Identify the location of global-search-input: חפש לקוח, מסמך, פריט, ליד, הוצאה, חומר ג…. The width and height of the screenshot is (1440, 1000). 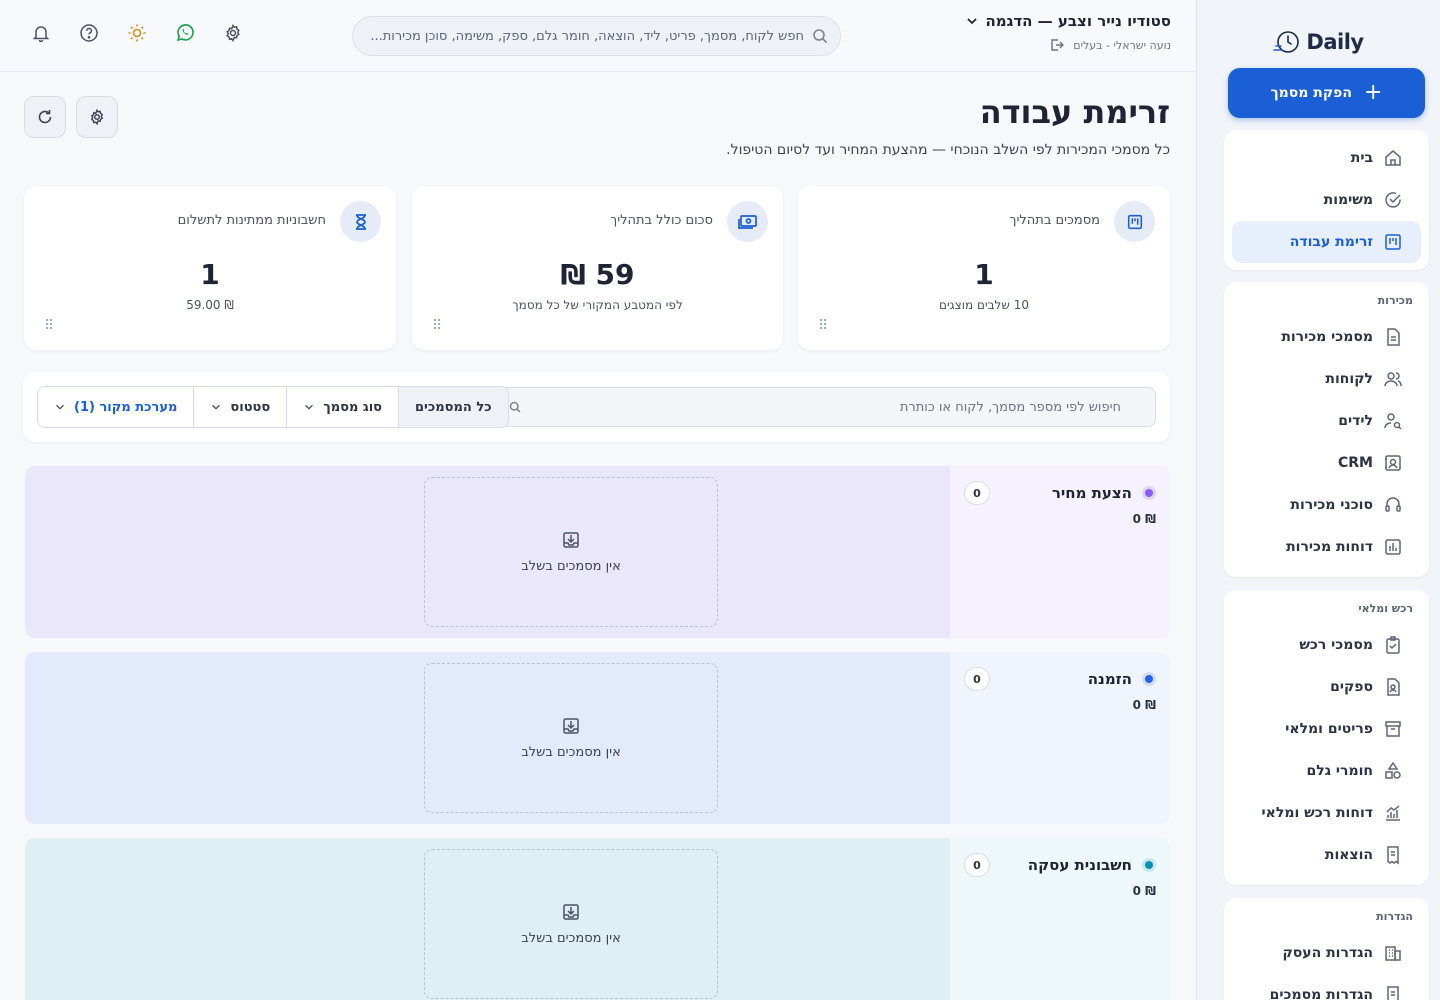
(596, 36).